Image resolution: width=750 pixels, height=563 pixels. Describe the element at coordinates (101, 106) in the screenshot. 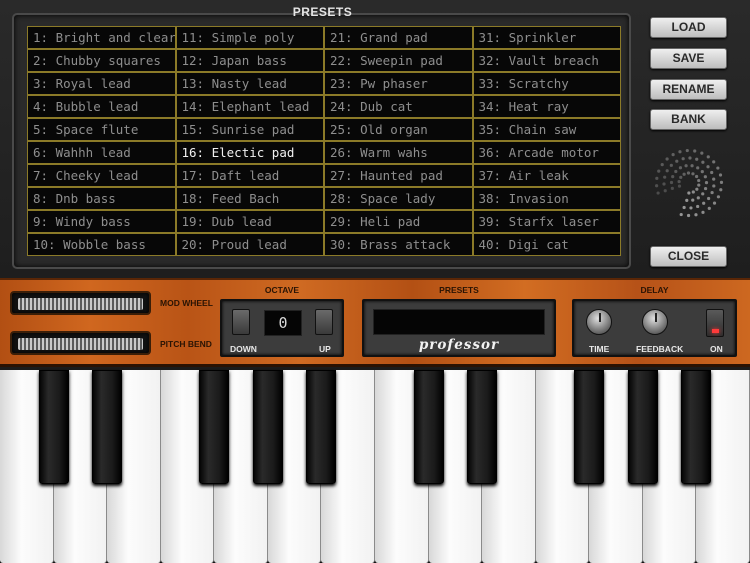

I see `preset-cell: 4: Bubble lead` at that location.